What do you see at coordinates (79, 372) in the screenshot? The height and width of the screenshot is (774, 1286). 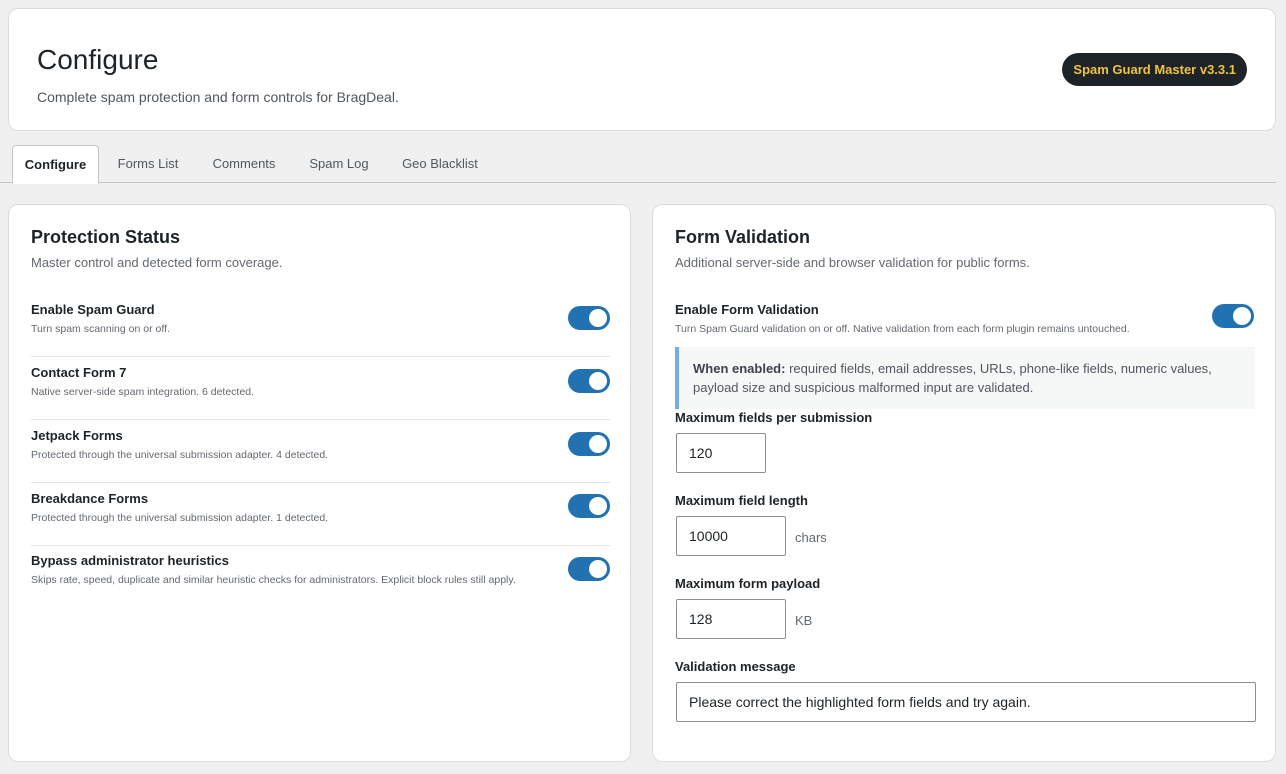 I see `setting-label: Contact Form 7` at bounding box center [79, 372].